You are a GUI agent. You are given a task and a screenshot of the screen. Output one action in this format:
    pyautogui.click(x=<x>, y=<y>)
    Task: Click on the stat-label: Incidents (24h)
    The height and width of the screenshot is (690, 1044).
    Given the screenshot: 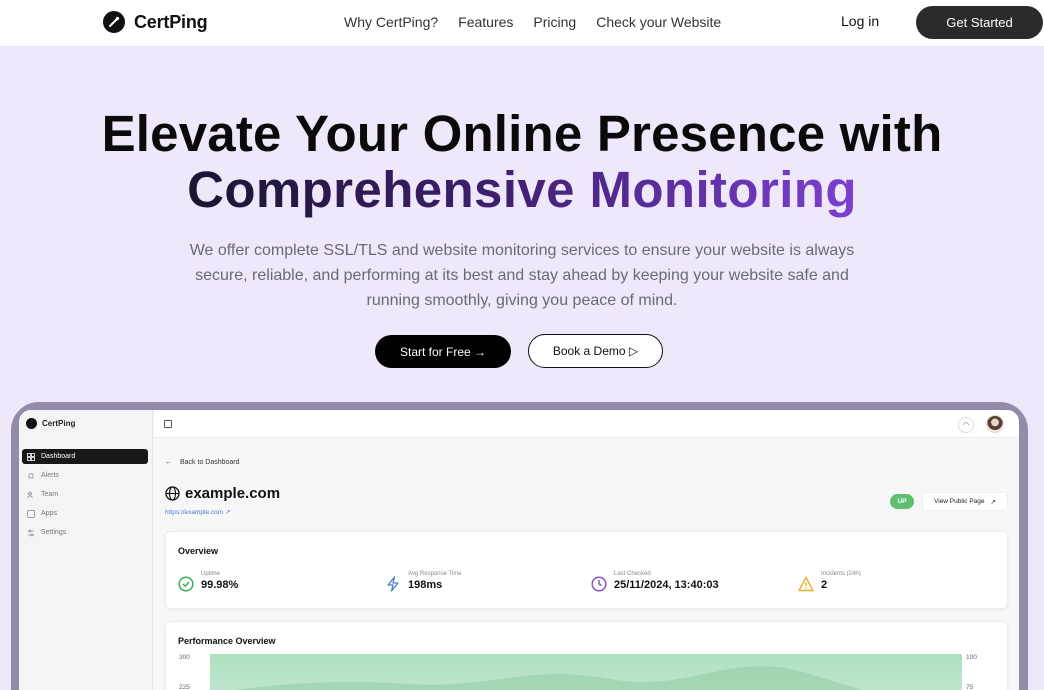 What is the action you would take?
    pyautogui.click(x=841, y=574)
    